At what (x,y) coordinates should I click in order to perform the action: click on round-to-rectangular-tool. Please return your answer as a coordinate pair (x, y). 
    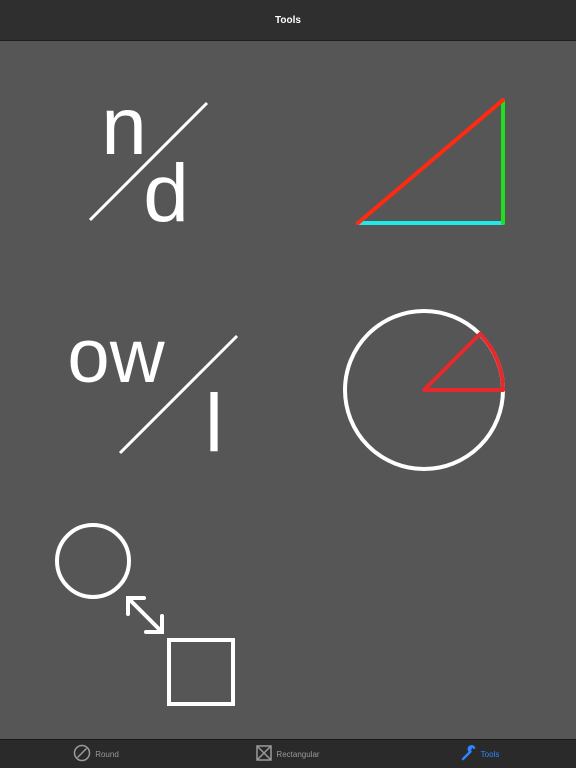
    Looking at the image, I should click on (146, 614).